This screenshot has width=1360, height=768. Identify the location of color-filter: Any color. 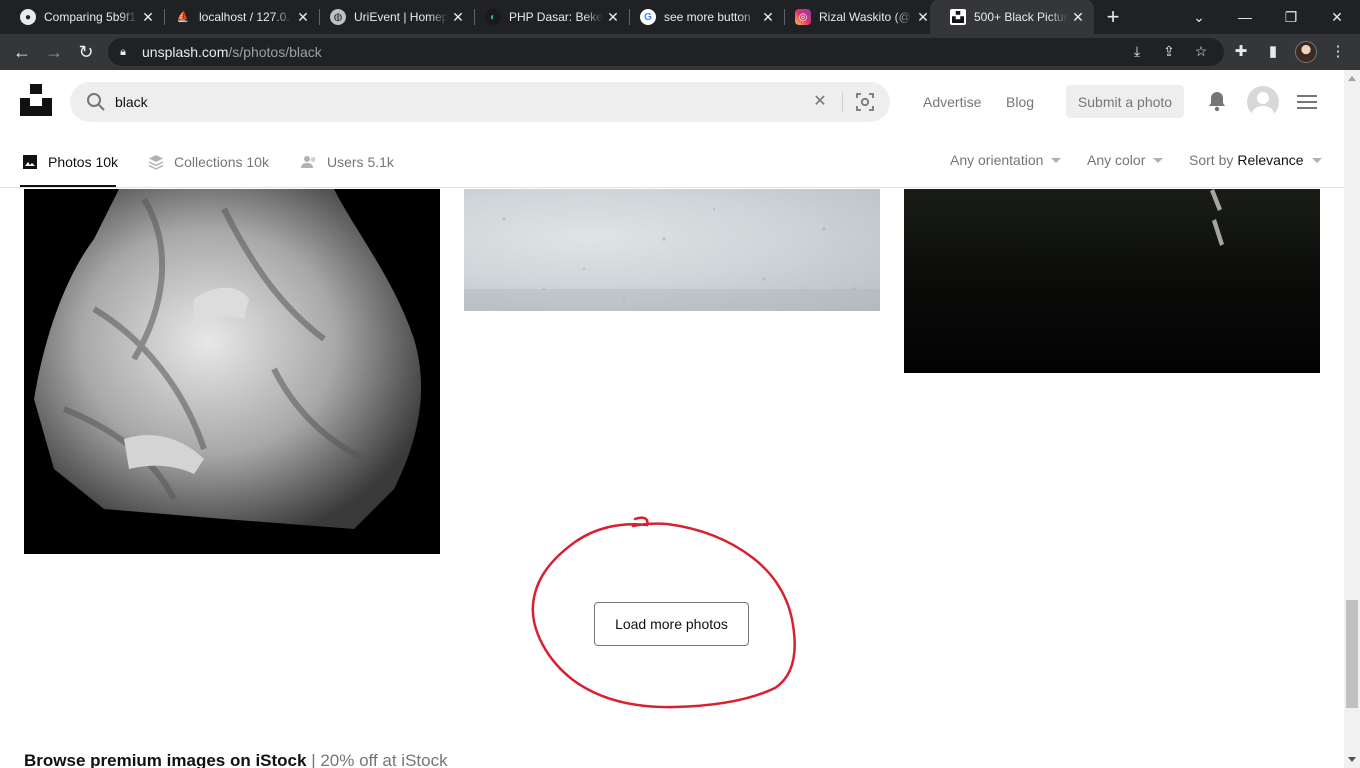
(1125, 160).